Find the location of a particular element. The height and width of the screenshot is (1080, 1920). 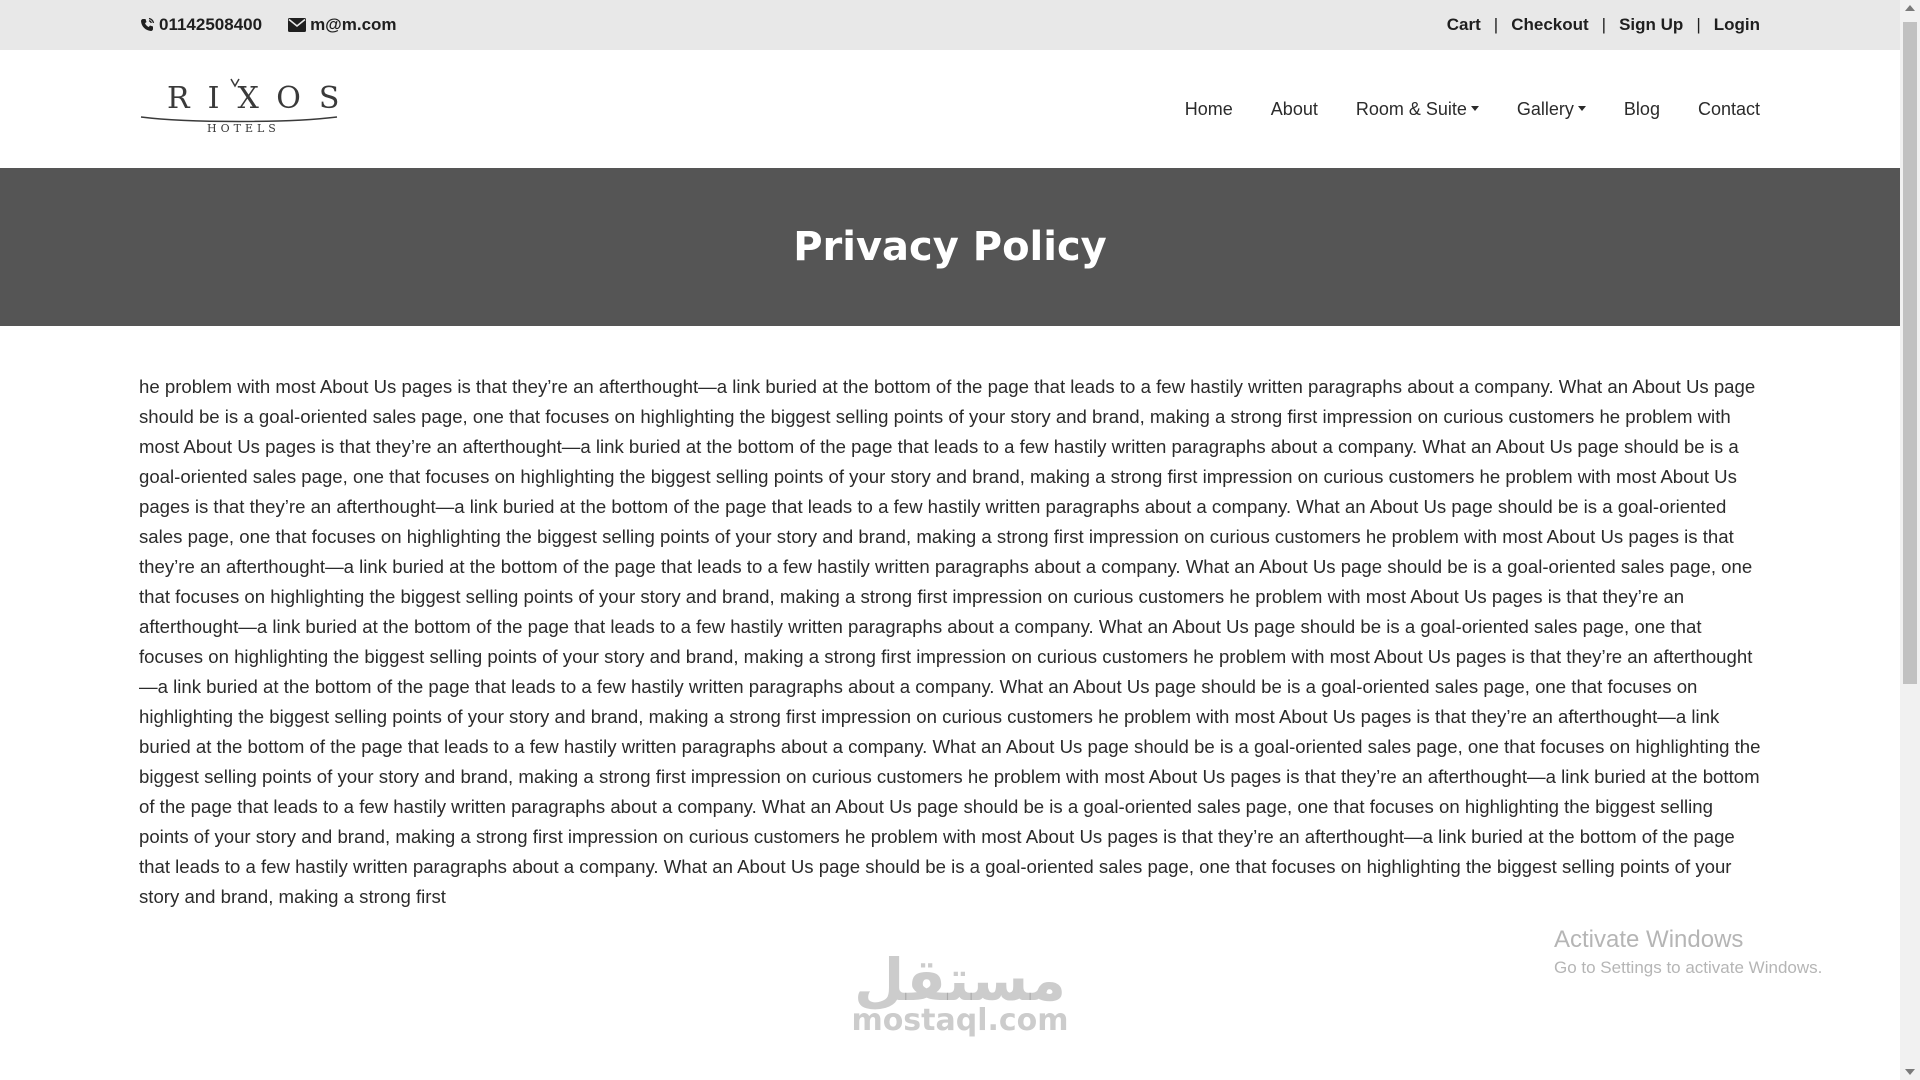

cart-link: Cart is located at coordinates (1464, 25).